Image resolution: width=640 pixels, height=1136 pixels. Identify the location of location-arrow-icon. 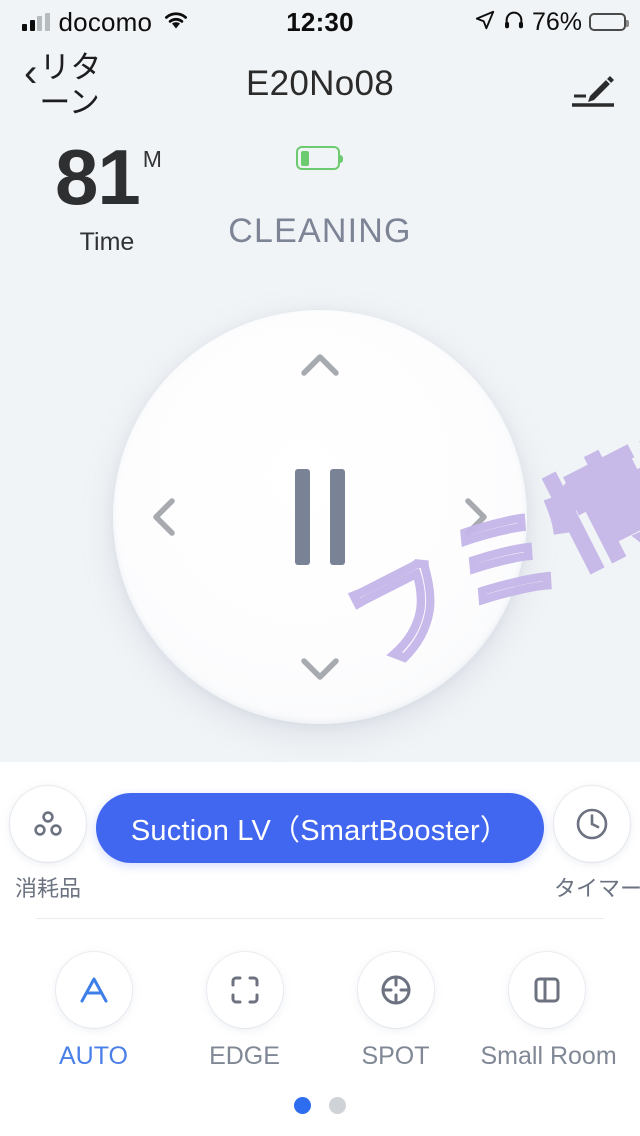
(485, 22).